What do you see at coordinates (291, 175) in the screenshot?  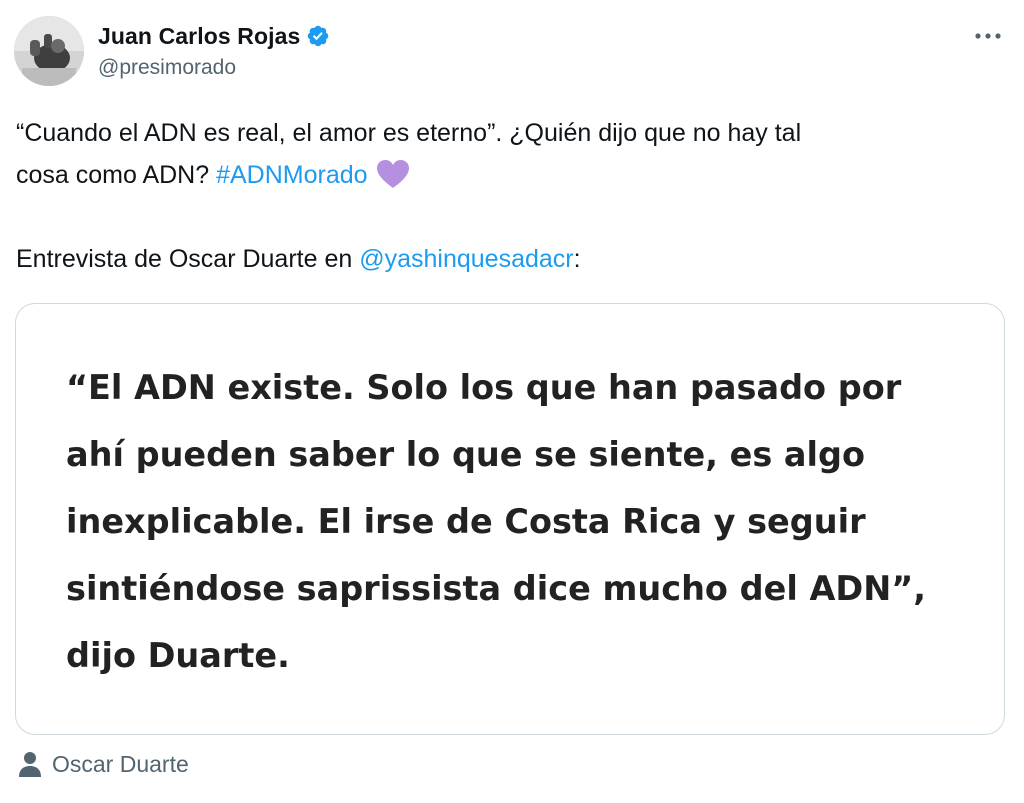 I see `hashtag-link: #ADNMorado` at bounding box center [291, 175].